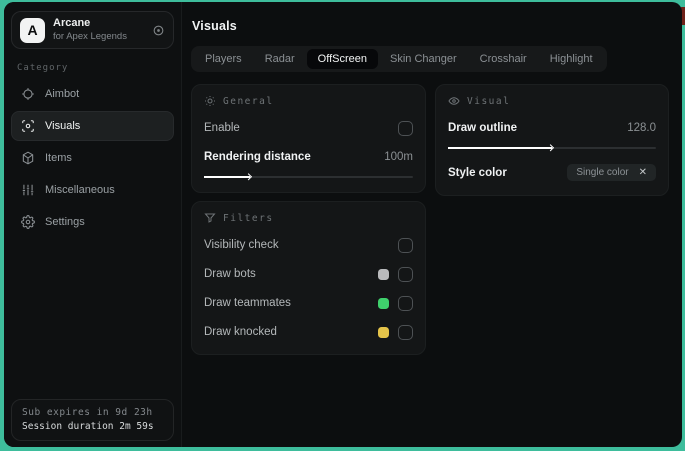  I want to click on rendering-distance-slider, so click(308, 177).